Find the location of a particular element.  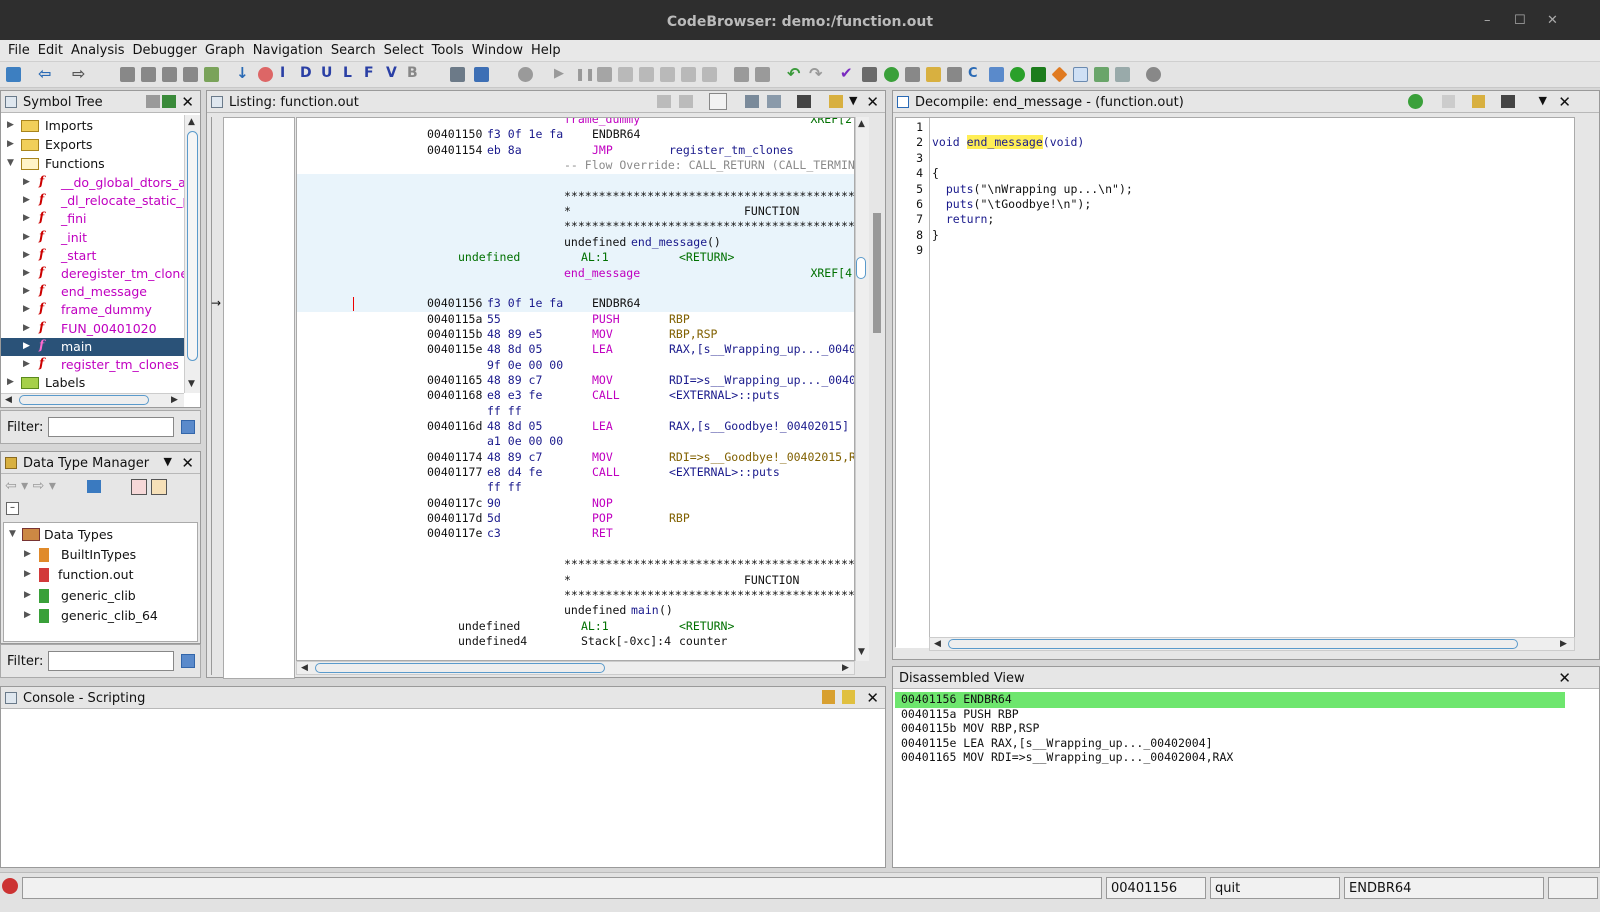

listing-format-icon is located at coordinates (752, 101).